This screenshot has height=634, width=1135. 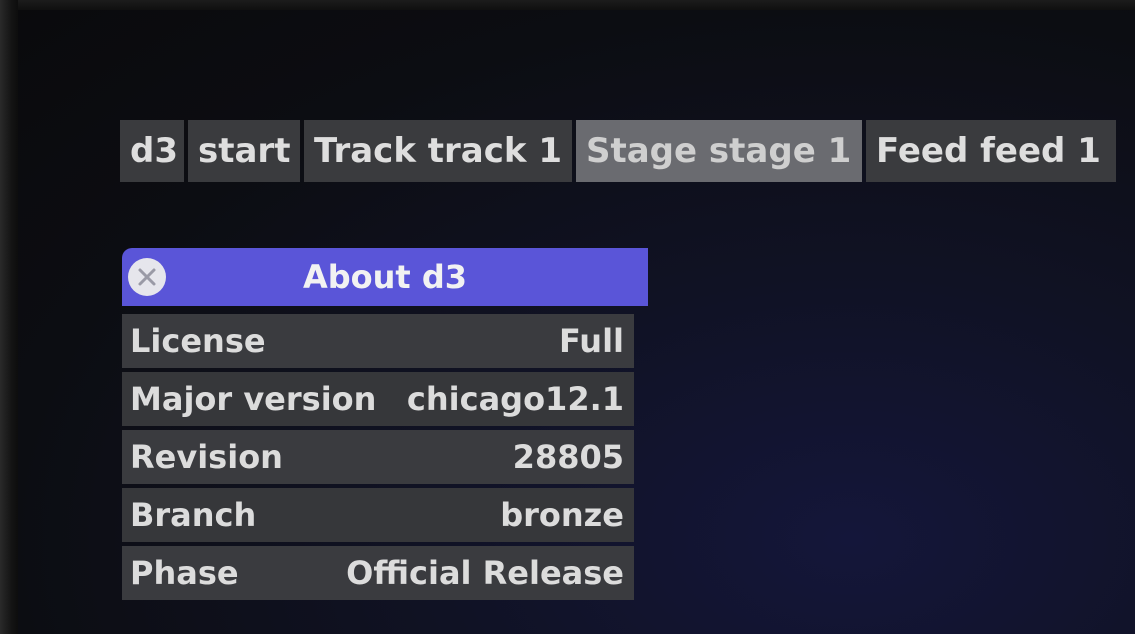 What do you see at coordinates (198, 341) in the screenshot?
I see `license-label: License` at bounding box center [198, 341].